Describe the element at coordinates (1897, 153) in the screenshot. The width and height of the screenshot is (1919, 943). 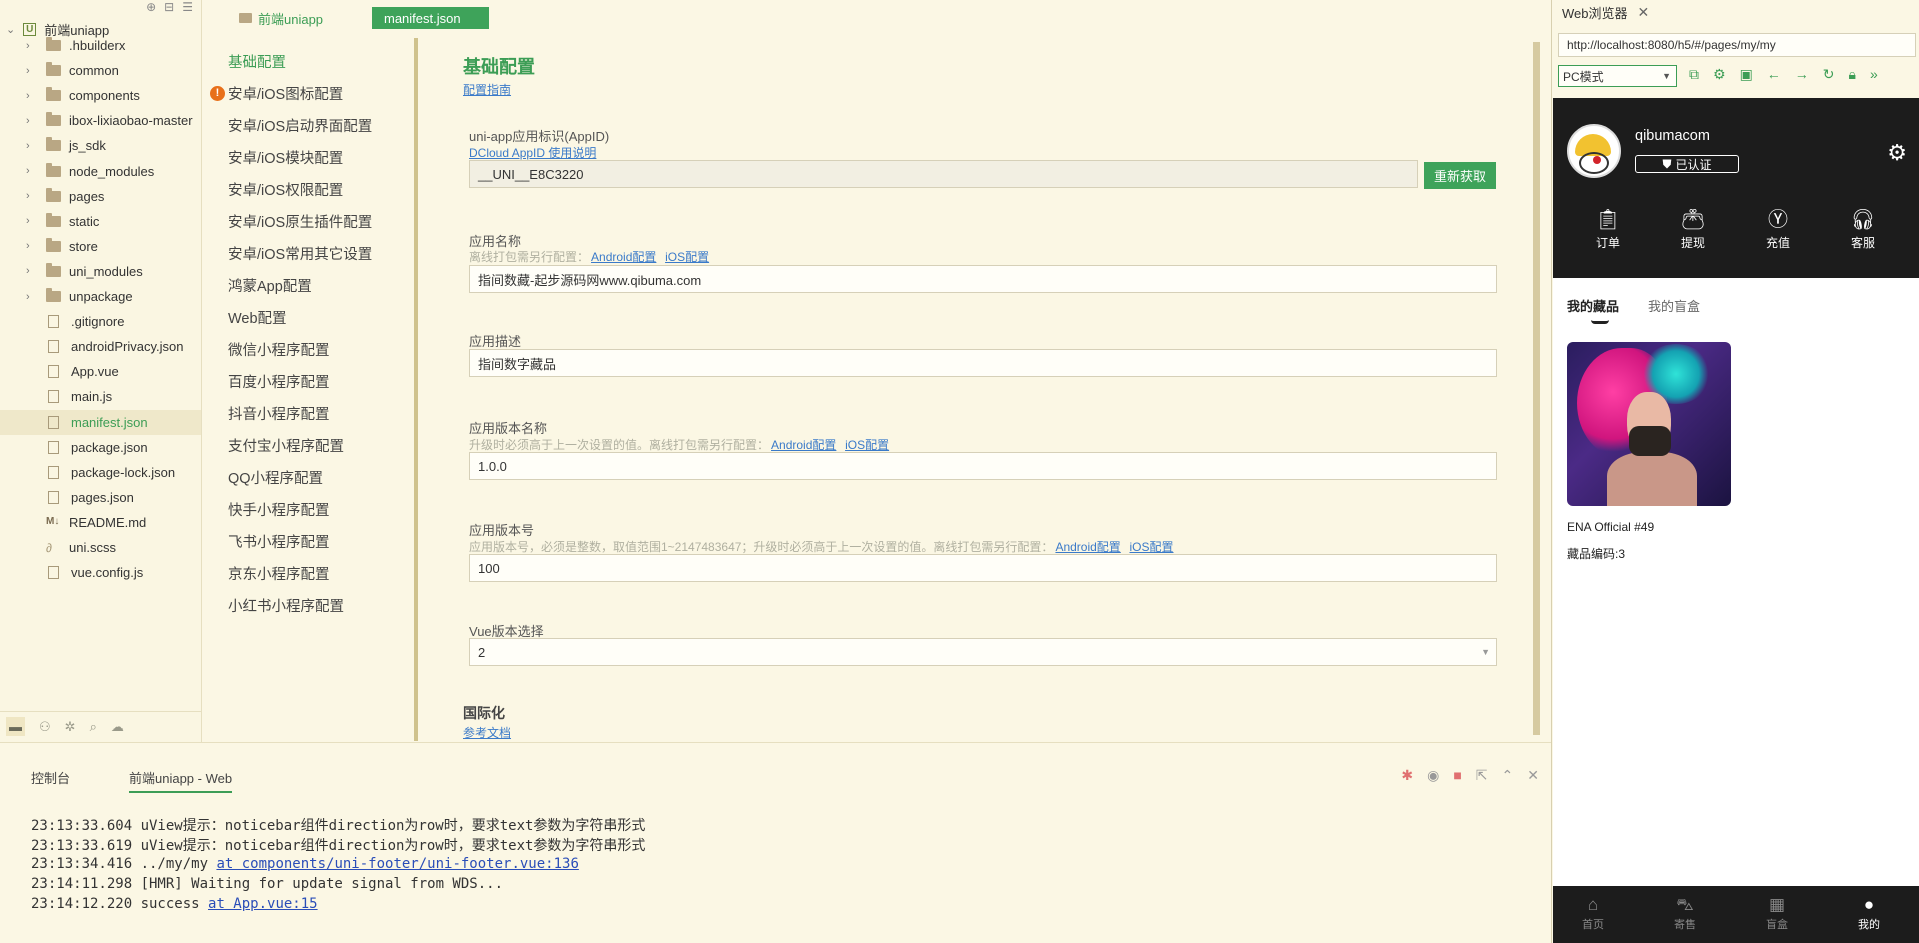
I see `gear-icon: ⚙` at that location.